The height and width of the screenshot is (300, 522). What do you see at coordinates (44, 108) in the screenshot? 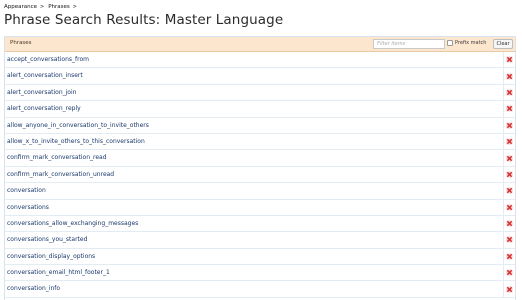
I see `phrase-link: alert_conversation_reply` at bounding box center [44, 108].